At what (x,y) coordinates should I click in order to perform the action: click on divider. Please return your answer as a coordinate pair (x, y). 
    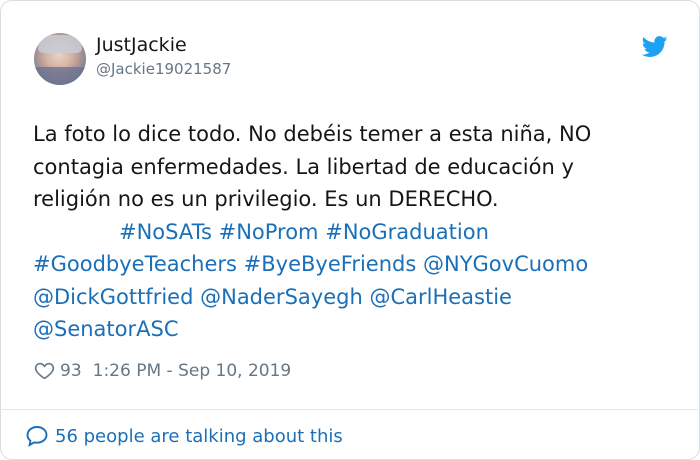
    Looking at the image, I should click on (350, 409).